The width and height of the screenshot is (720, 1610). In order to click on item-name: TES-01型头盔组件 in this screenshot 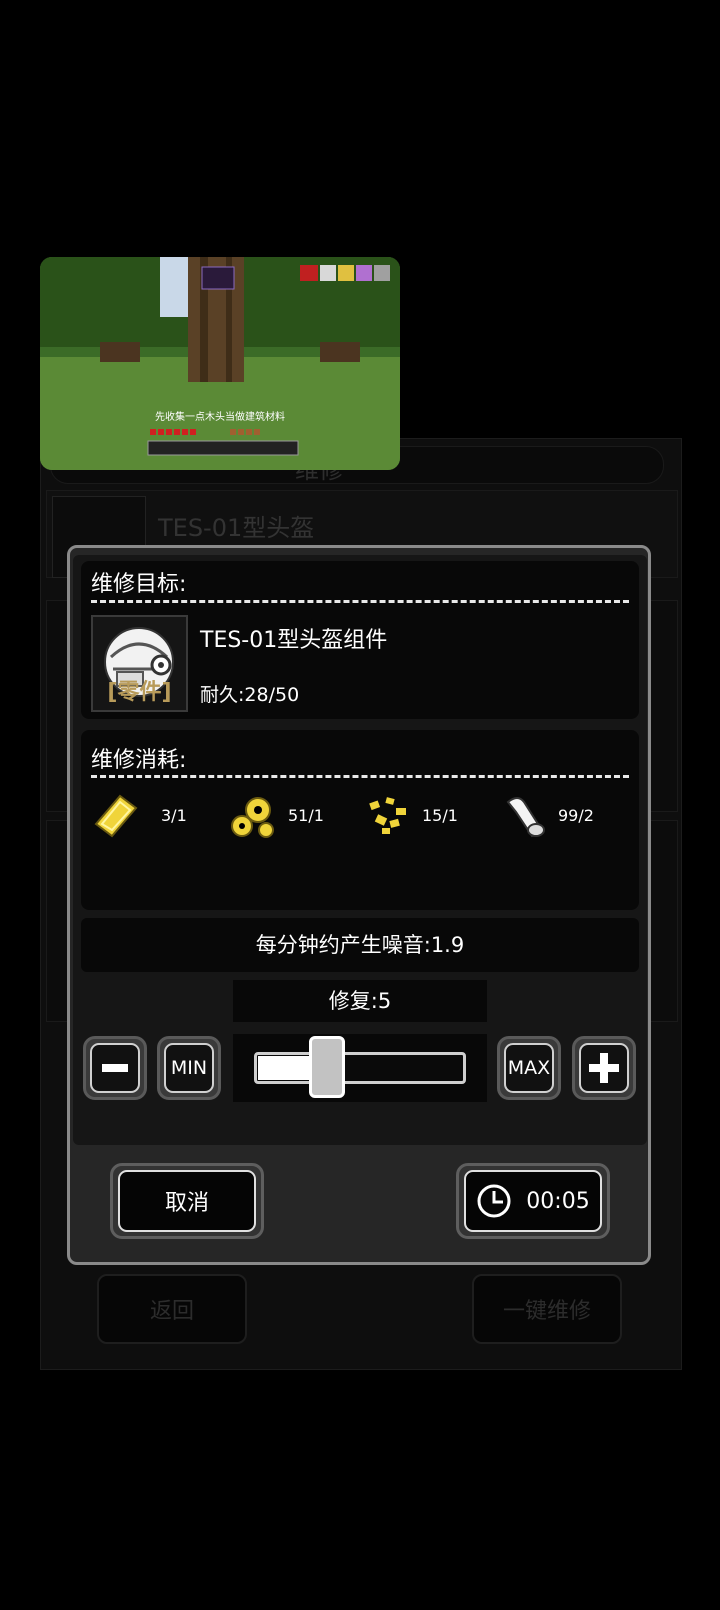, I will do `click(294, 640)`.